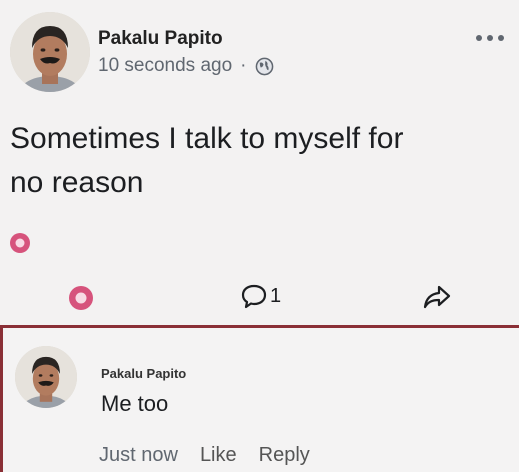  I want to click on comment-like-button: Like, so click(218, 455).